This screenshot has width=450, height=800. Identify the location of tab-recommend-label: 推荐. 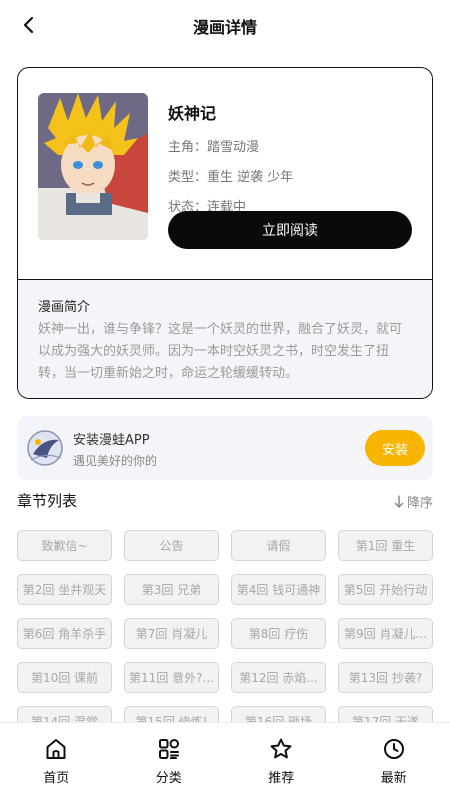
(281, 778).